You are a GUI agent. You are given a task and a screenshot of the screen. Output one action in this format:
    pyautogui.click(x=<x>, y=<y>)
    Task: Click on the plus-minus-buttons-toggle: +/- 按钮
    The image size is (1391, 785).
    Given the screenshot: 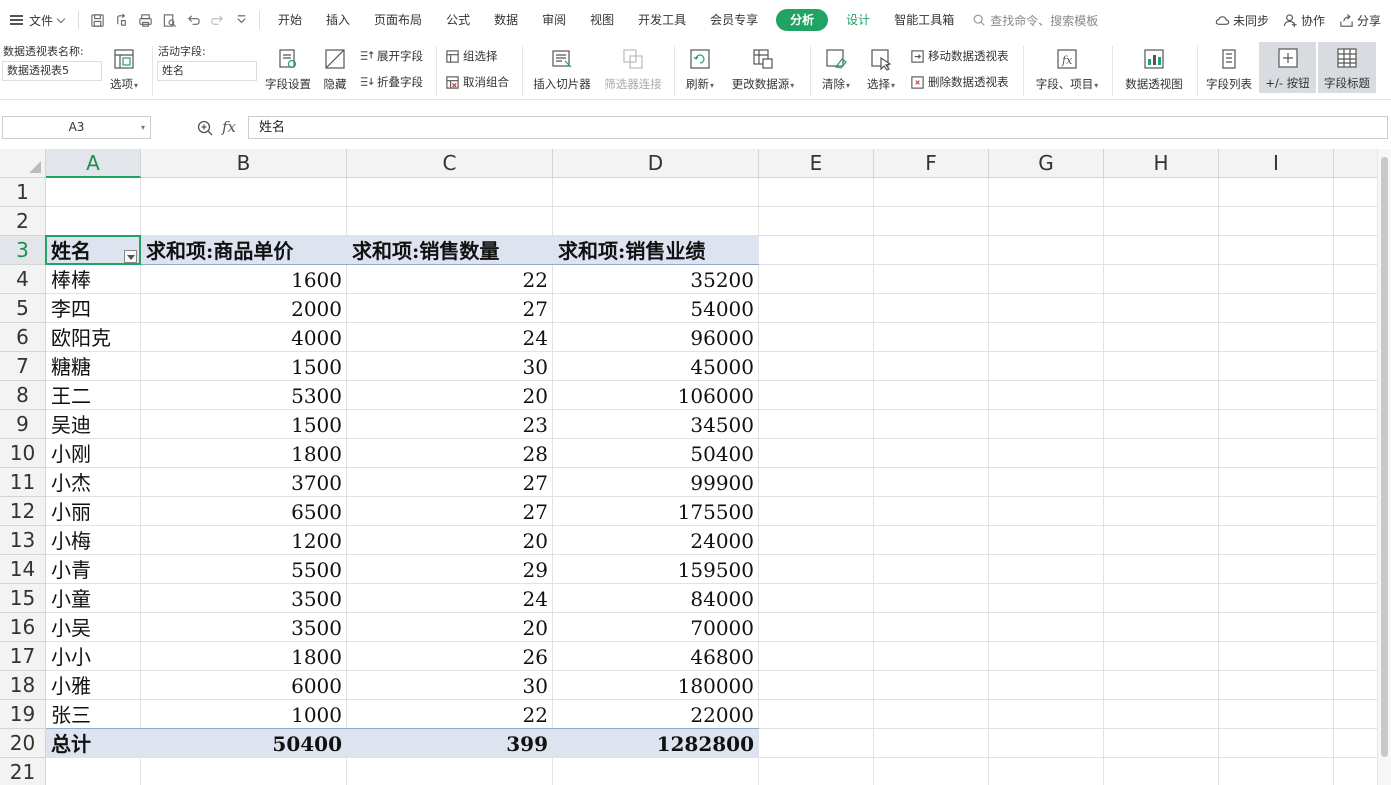 What is the action you would take?
    pyautogui.click(x=1287, y=67)
    